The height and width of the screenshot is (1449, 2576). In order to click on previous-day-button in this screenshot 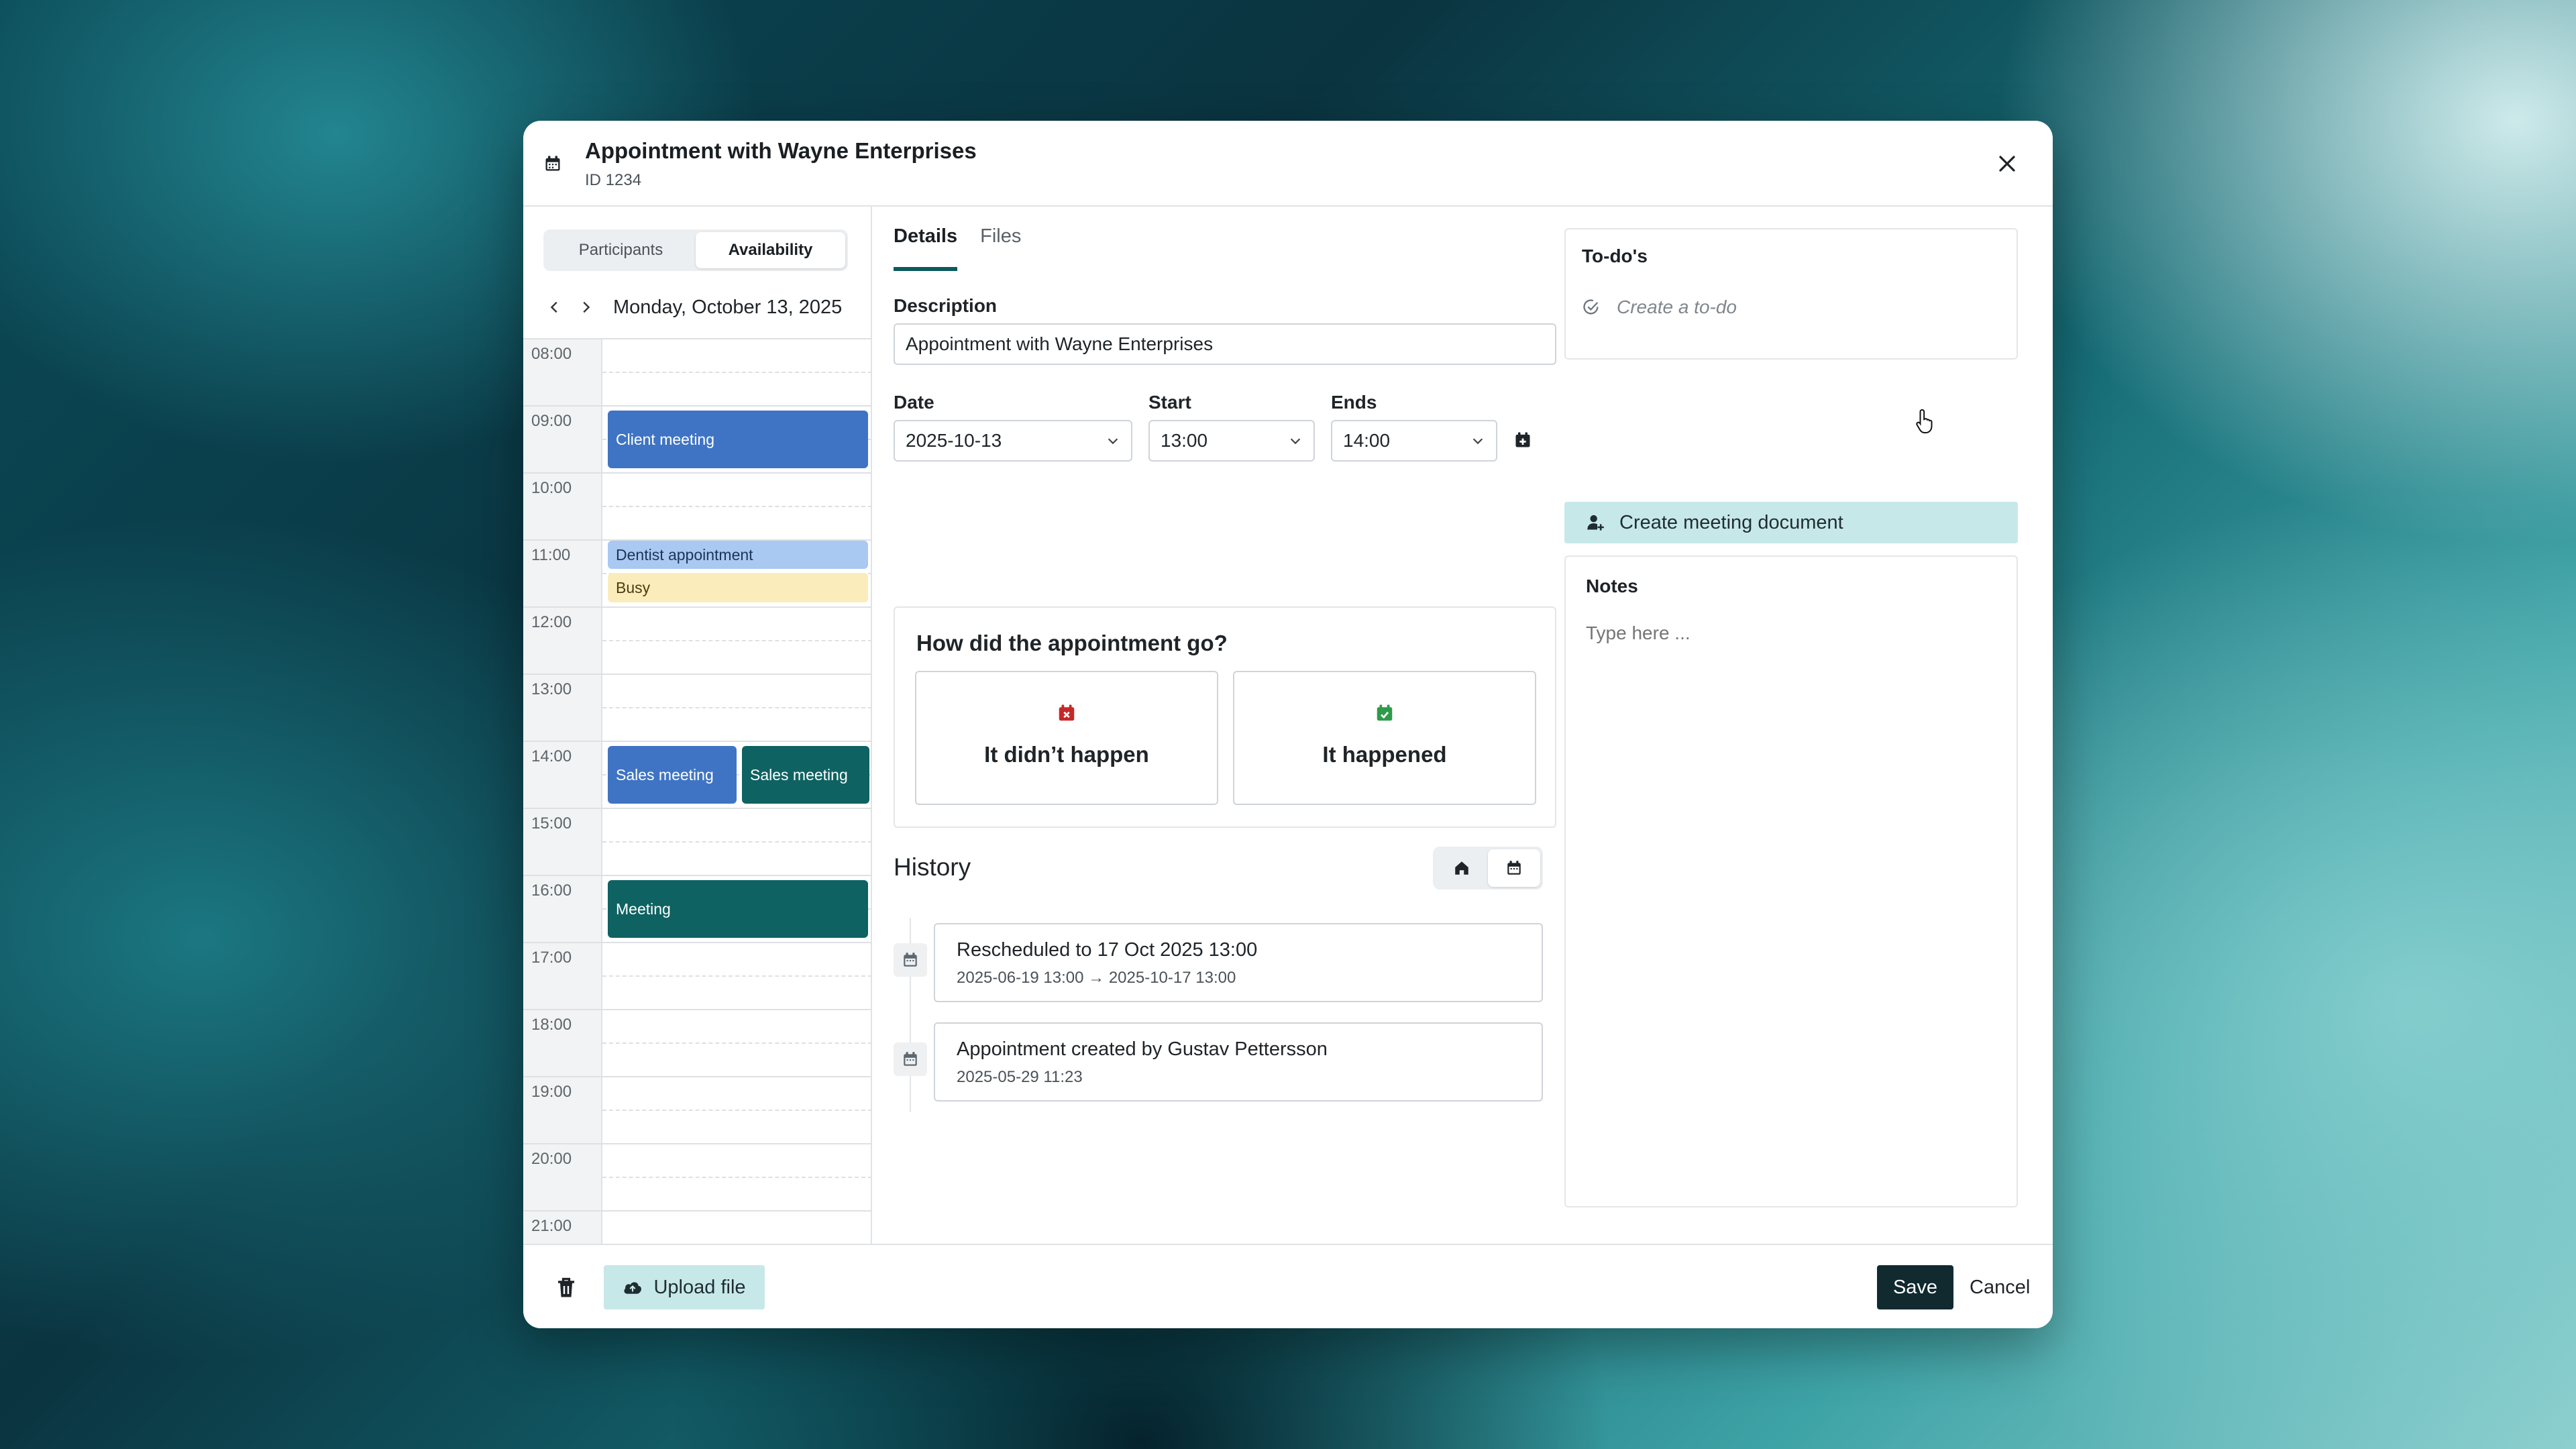, I will do `click(554, 307)`.